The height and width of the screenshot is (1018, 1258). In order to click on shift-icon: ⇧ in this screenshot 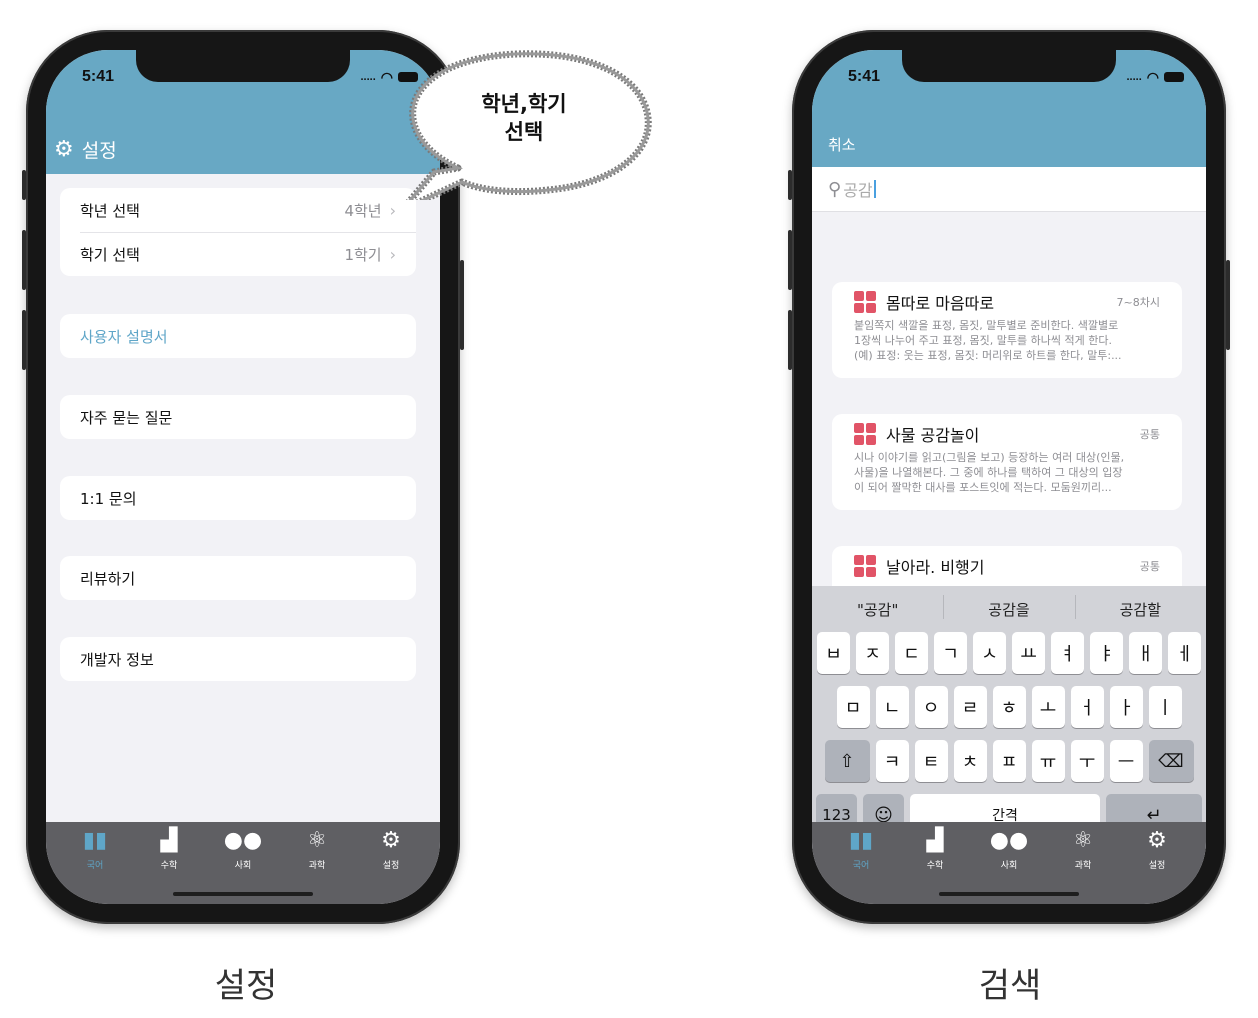, I will do `click(847, 761)`.